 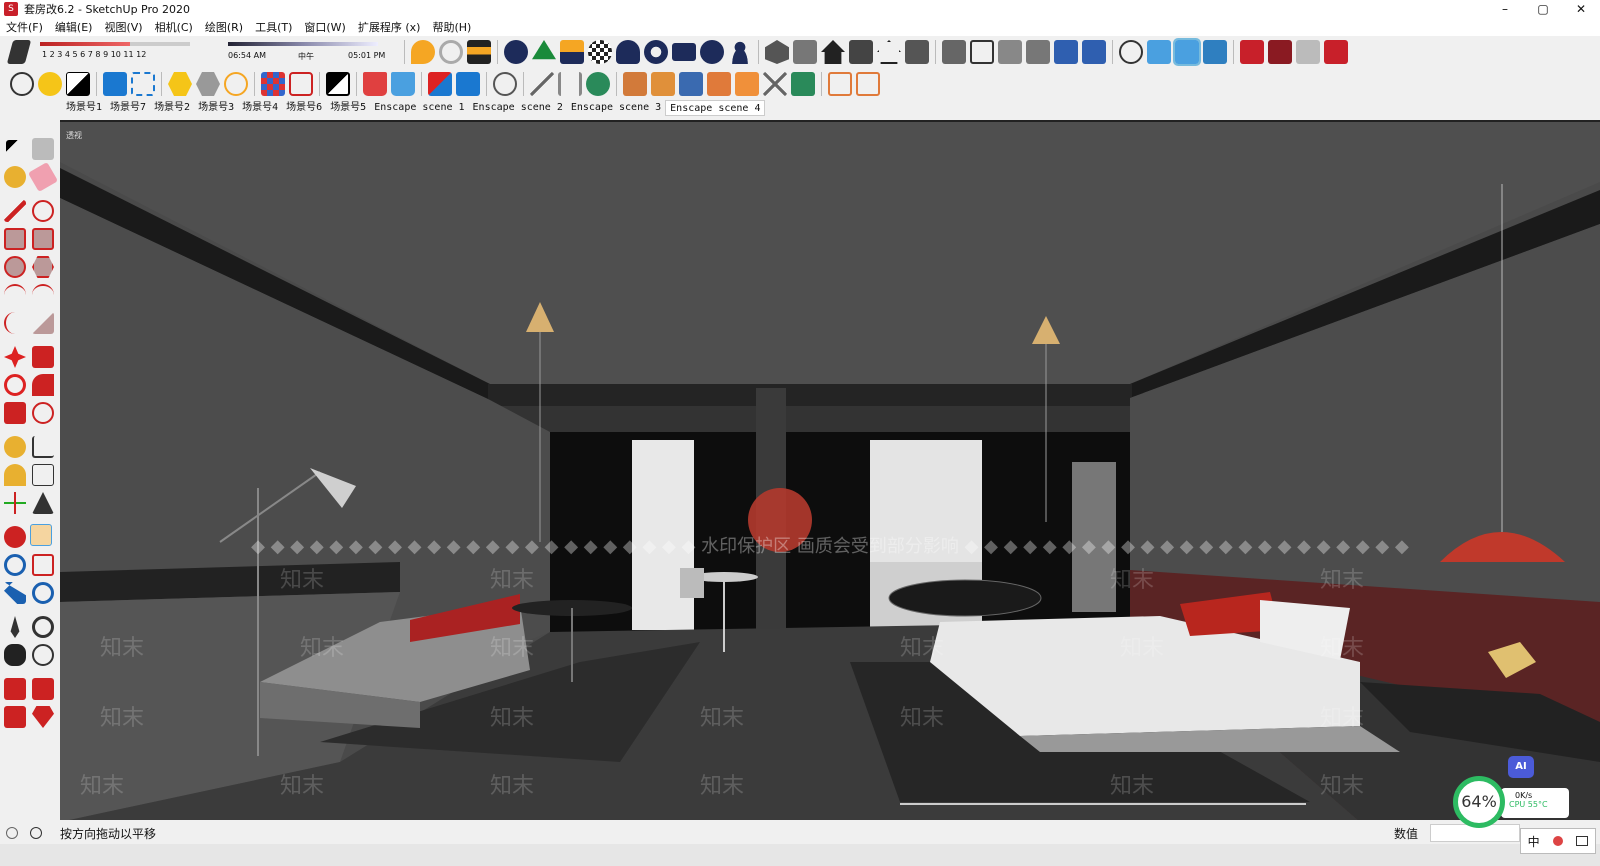 What do you see at coordinates (684, 52) in the screenshot?
I see `mail-icon` at bounding box center [684, 52].